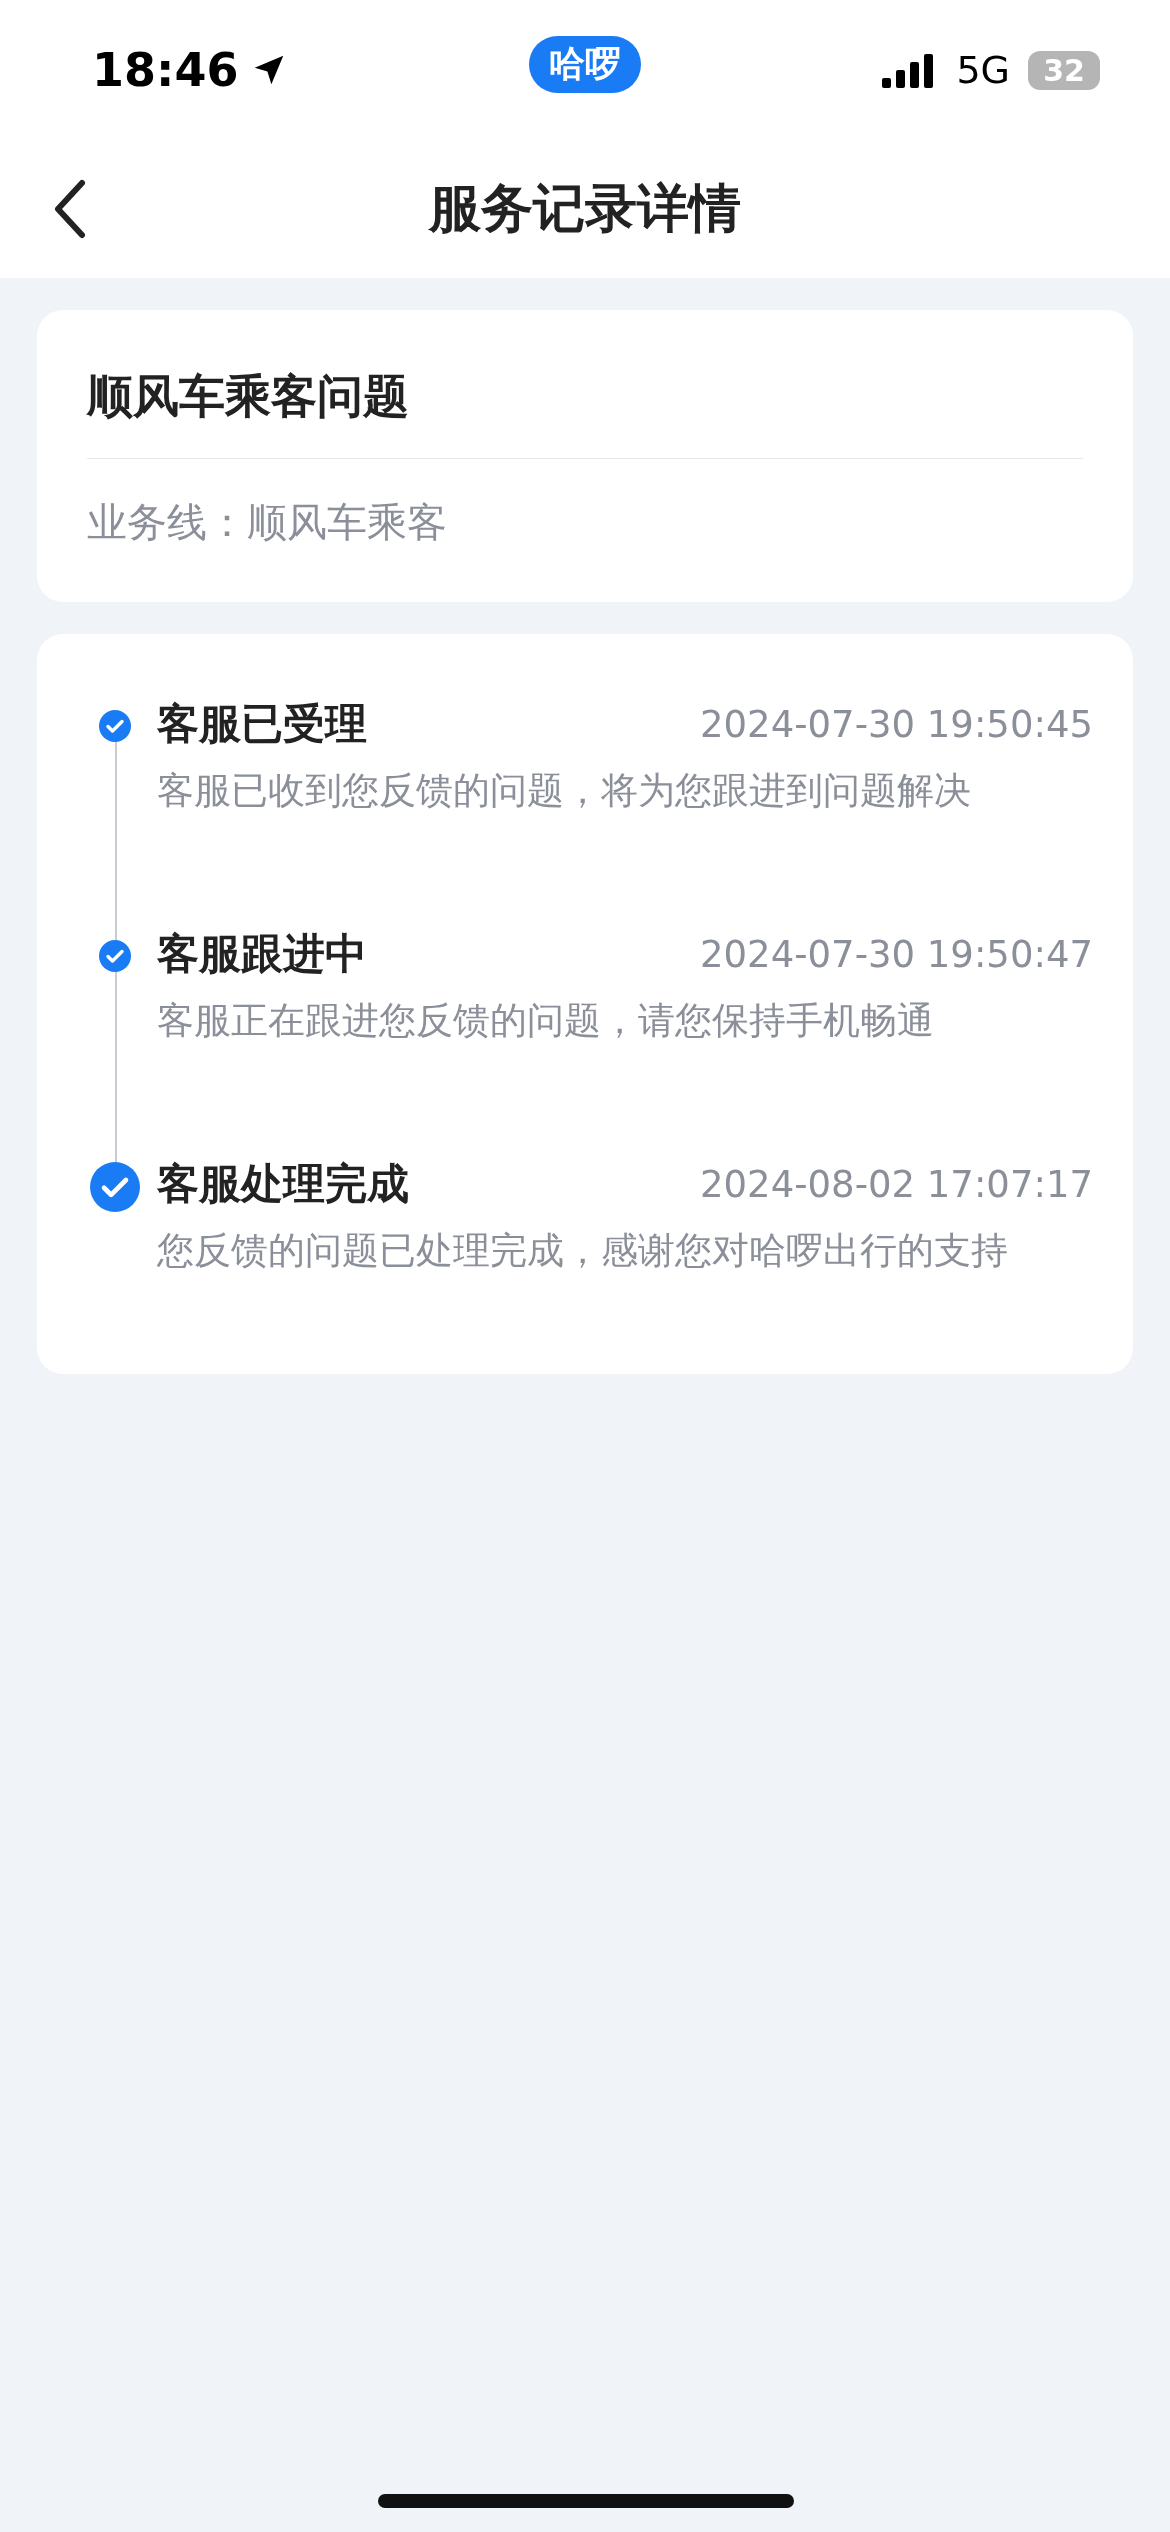 The image size is (1170, 2532). What do you see at coordinates (545, 1020) in the screenshot?
I see `step-description: 客服正在跟进您反馈的问题，请您保持手机畅通` at bounding box center [545, 1020].